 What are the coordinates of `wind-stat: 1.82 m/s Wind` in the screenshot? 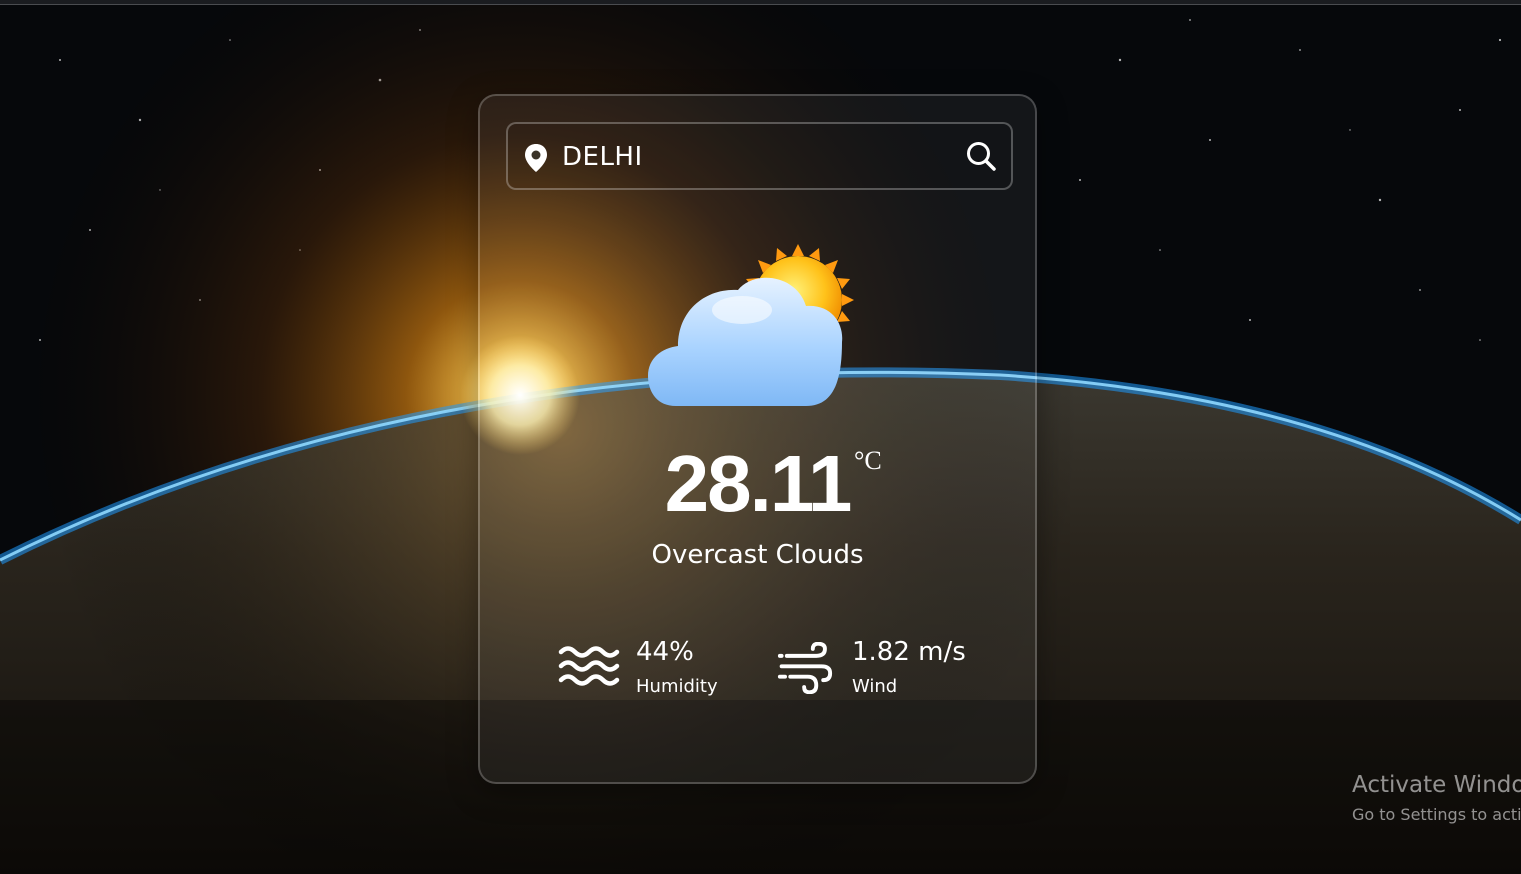 It's located at (889, 669).